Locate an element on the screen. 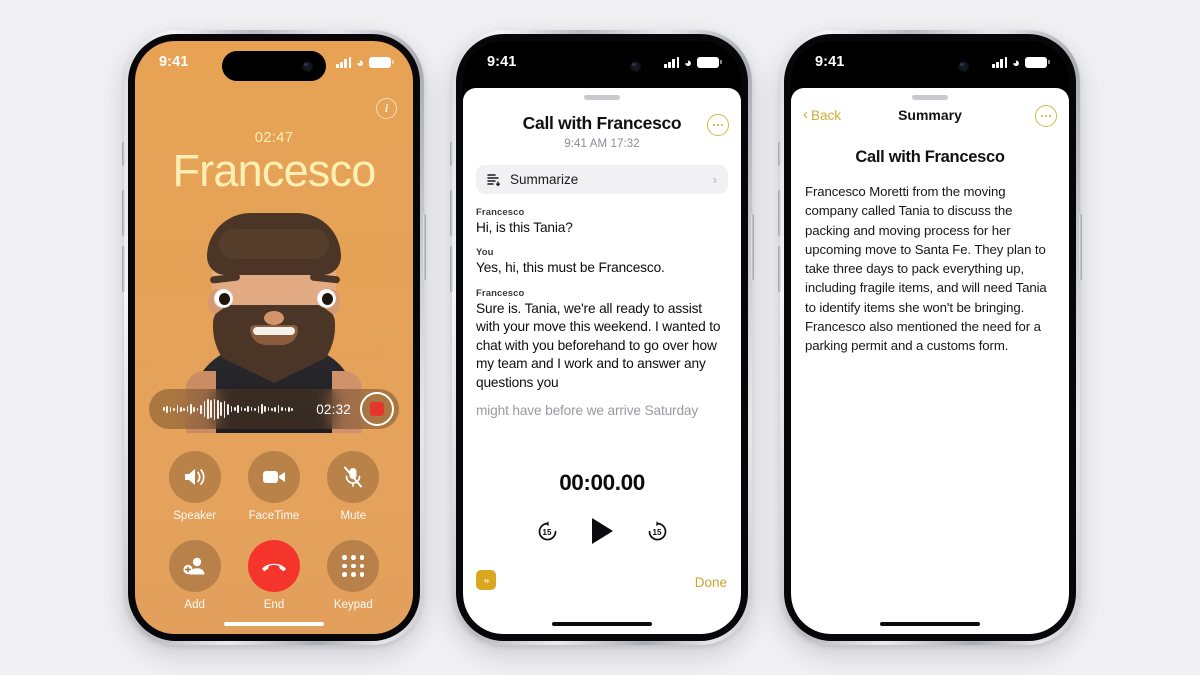 The width and height of the screenshot is (1200, 675). keypad-button: Keypad is located at coordinates (353, 575).